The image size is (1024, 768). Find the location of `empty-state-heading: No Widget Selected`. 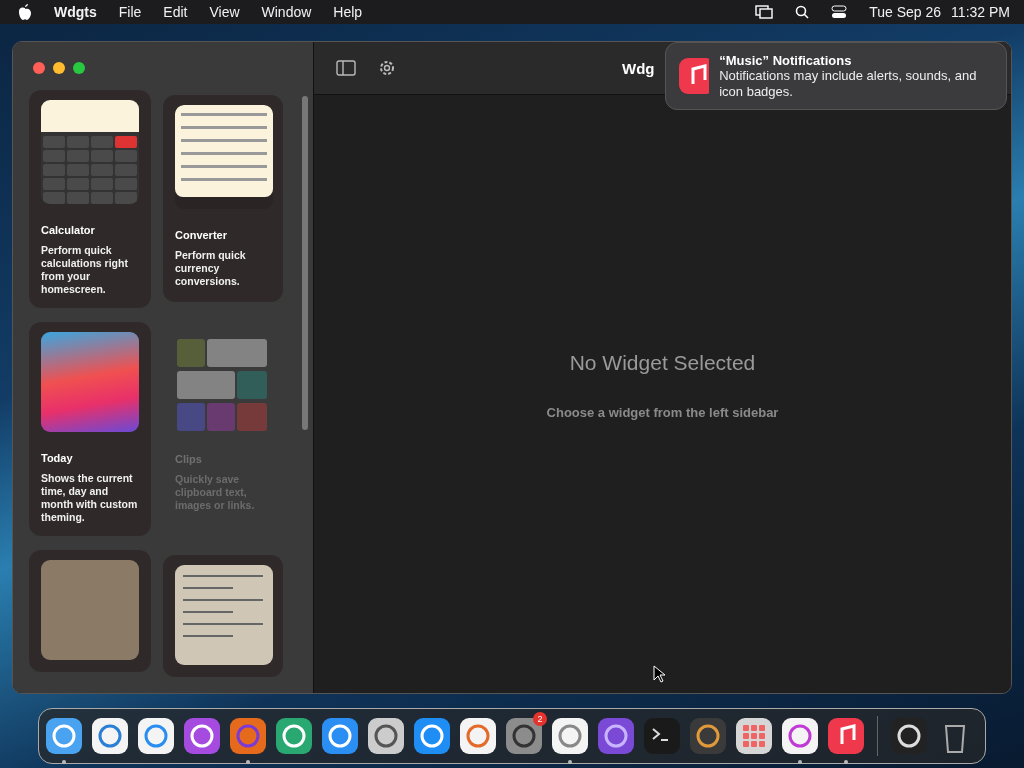

empty-state-heading: No Widget Selected is located at coordinates (662, 363).